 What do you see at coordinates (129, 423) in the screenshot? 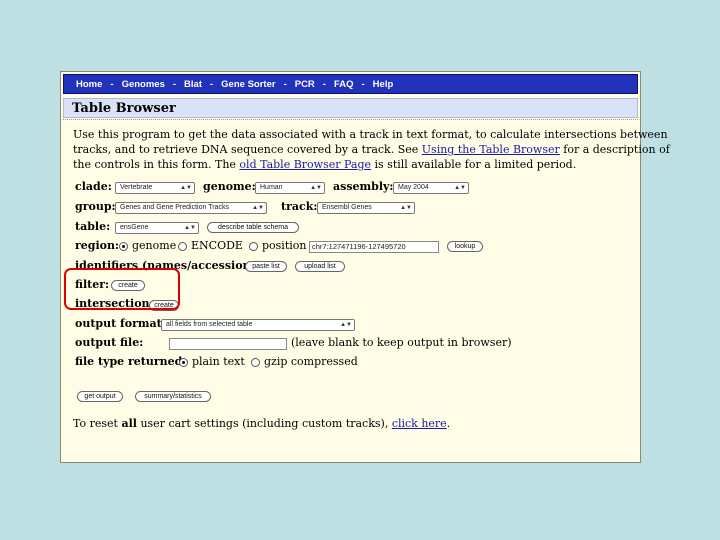
I see `reset-text-bold: all` at bounding box center [129, 423].